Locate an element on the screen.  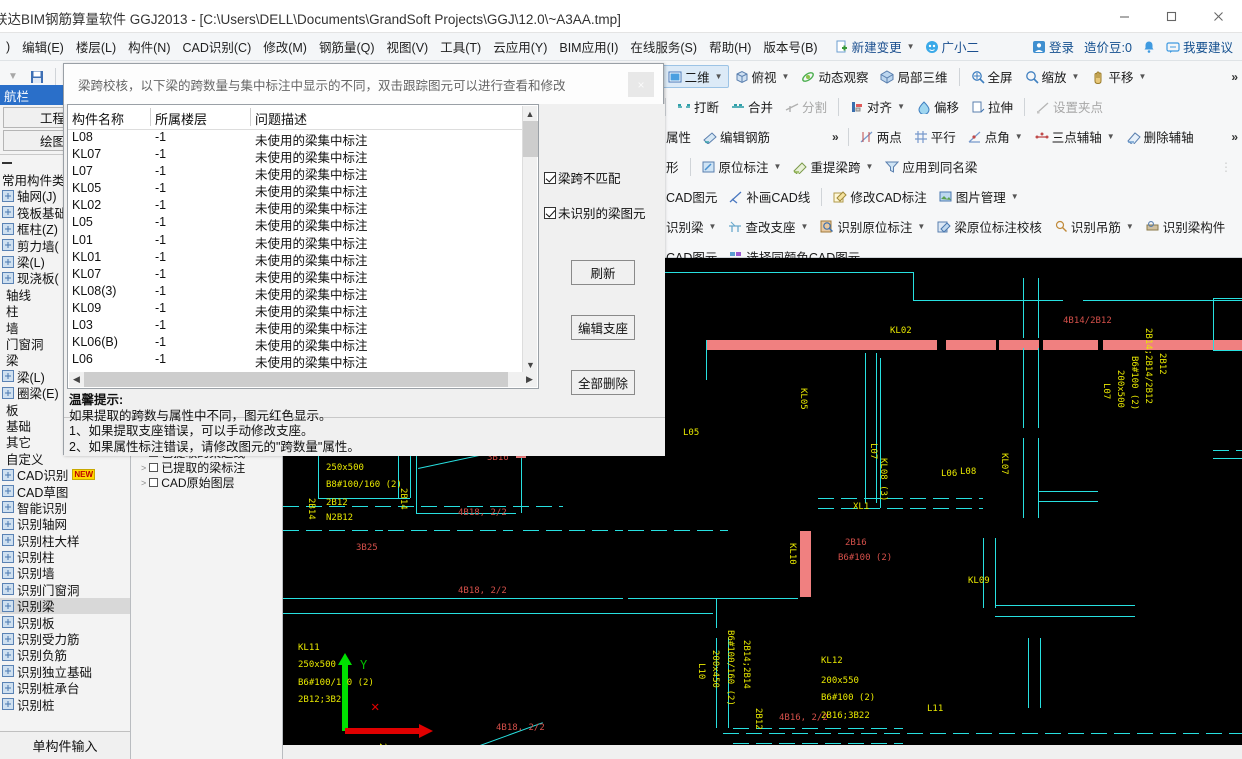
set-grip-button: 设置夹点 is located at coordinates (1069, 106).